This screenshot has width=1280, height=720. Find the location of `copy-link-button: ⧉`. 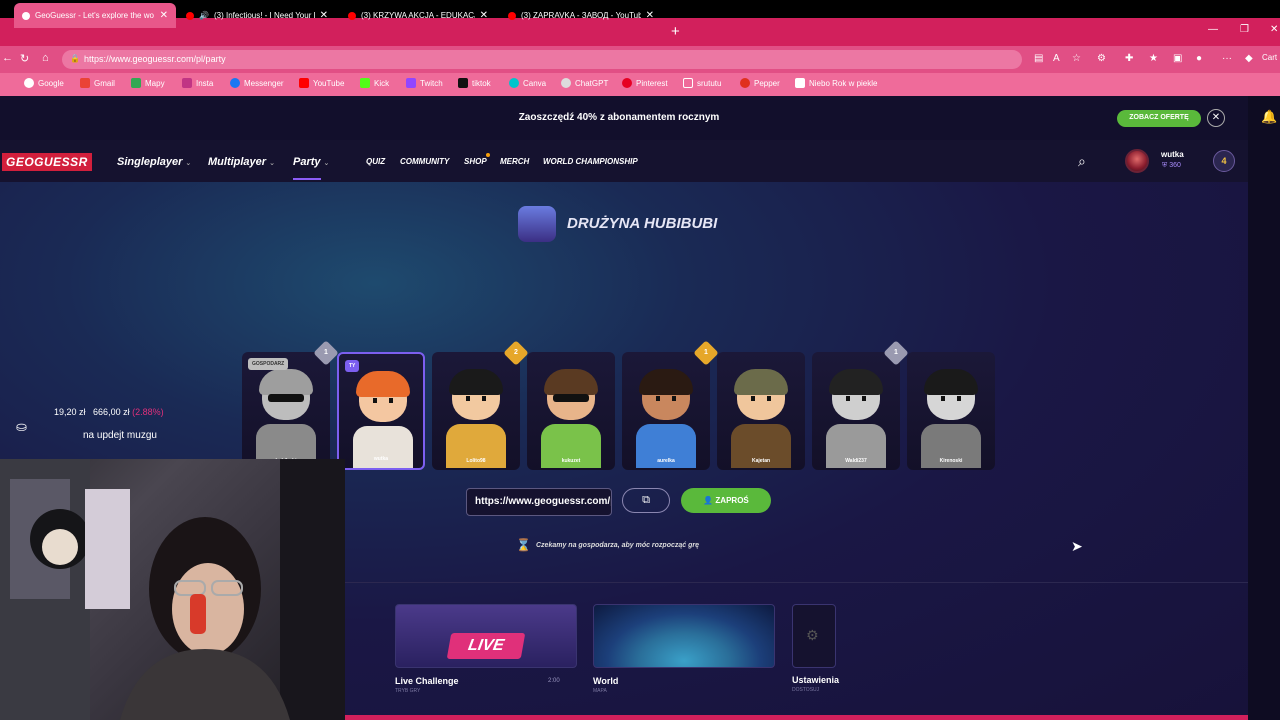

copy-link-button: ⧉ is located at coordinates (646, 500).